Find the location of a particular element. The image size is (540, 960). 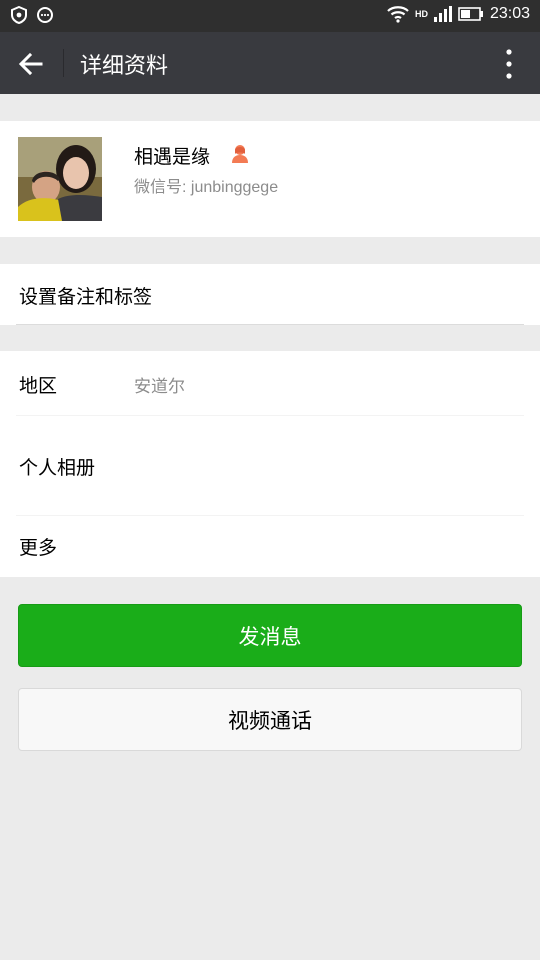

wechat-id: 微信号: junbinggege is located at coordinates (206, 187).